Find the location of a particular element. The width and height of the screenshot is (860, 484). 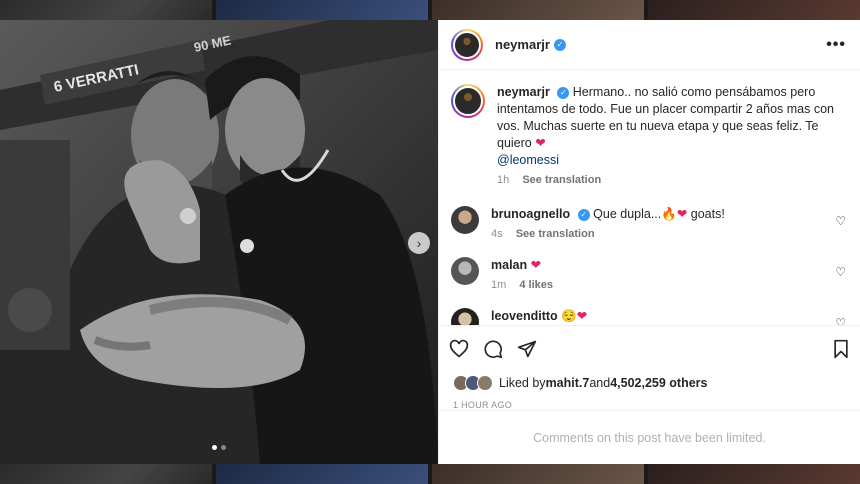

post-header: neymarjr ✓ ••• is located at coordinates (649, 45).